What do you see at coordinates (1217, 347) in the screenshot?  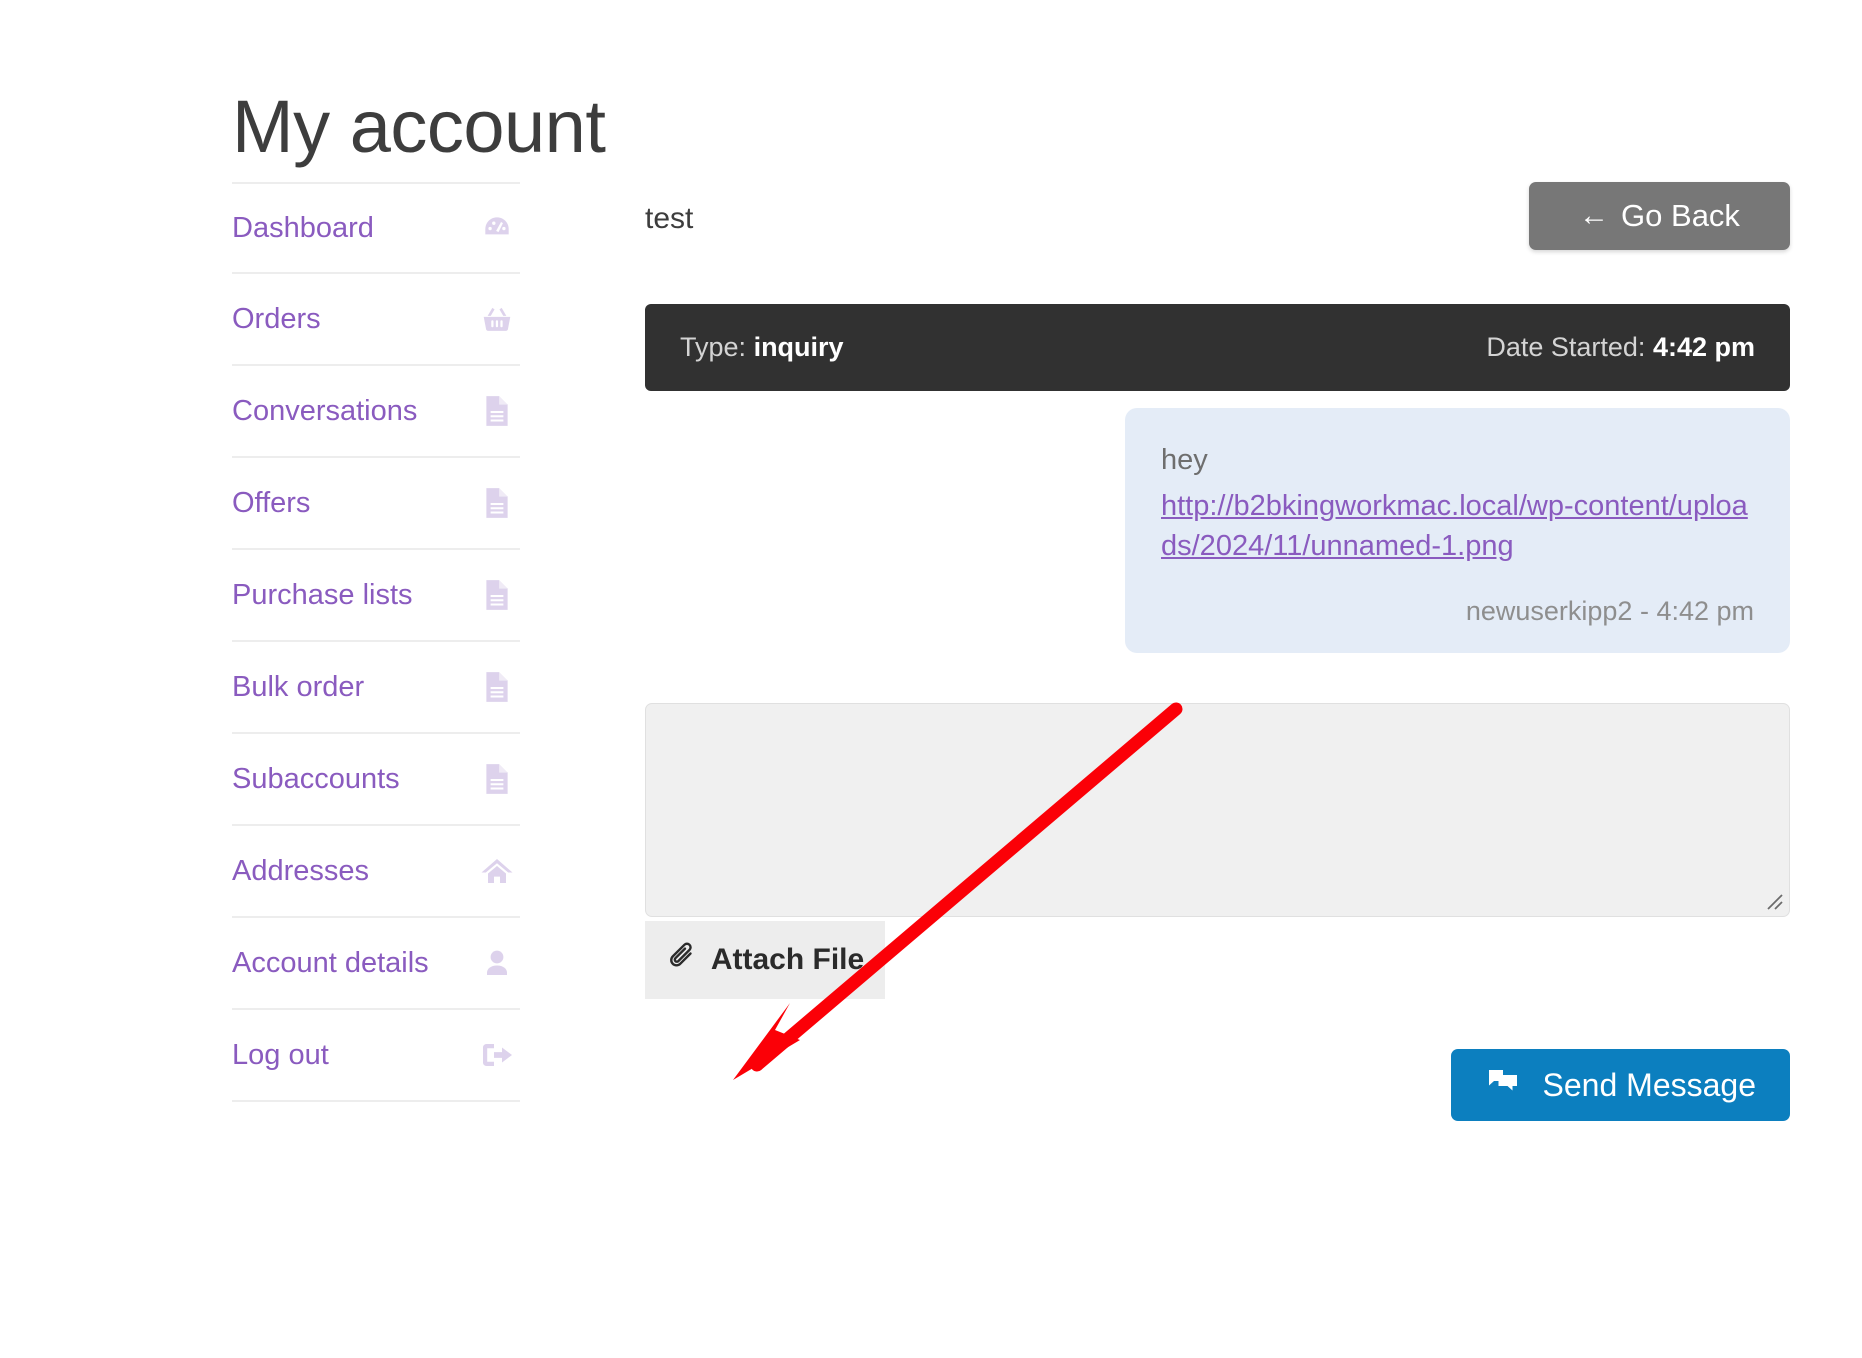 I see `conversation-meta-bar: Type: inquiry Date Started: 4:42 pm` at bounding box center [1217, 347].